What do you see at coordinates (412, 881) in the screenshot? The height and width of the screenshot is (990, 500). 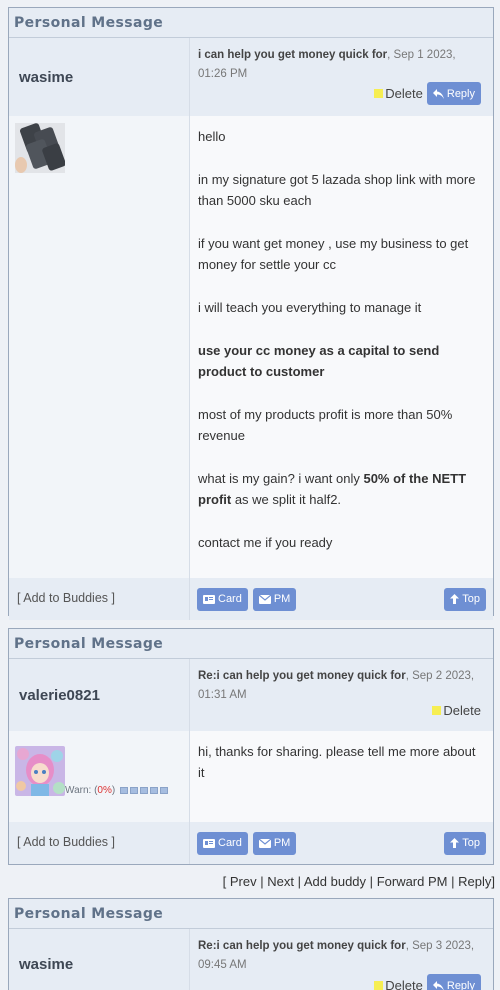 I see `forward-pm-link: Forward PM` at bounding box center [412, 881].